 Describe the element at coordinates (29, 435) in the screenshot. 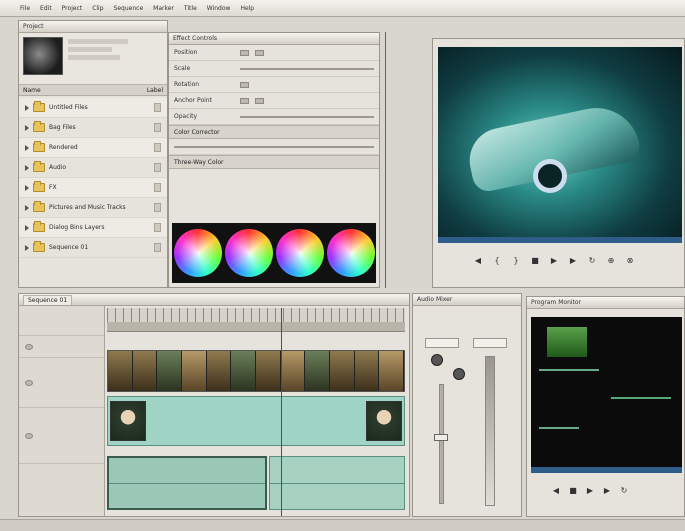

I see `speaker-icon` at that location.